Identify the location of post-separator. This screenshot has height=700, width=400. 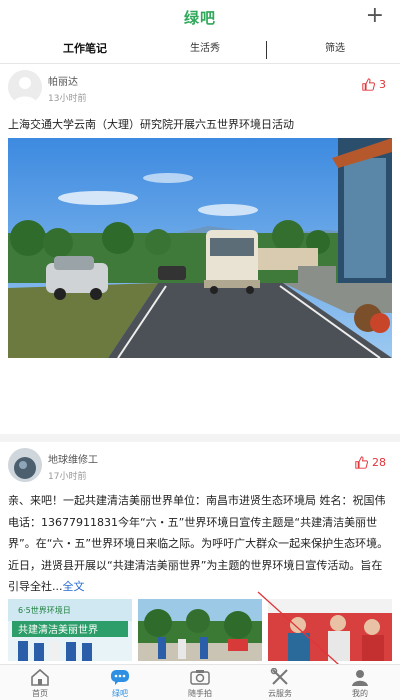
(200, 438).